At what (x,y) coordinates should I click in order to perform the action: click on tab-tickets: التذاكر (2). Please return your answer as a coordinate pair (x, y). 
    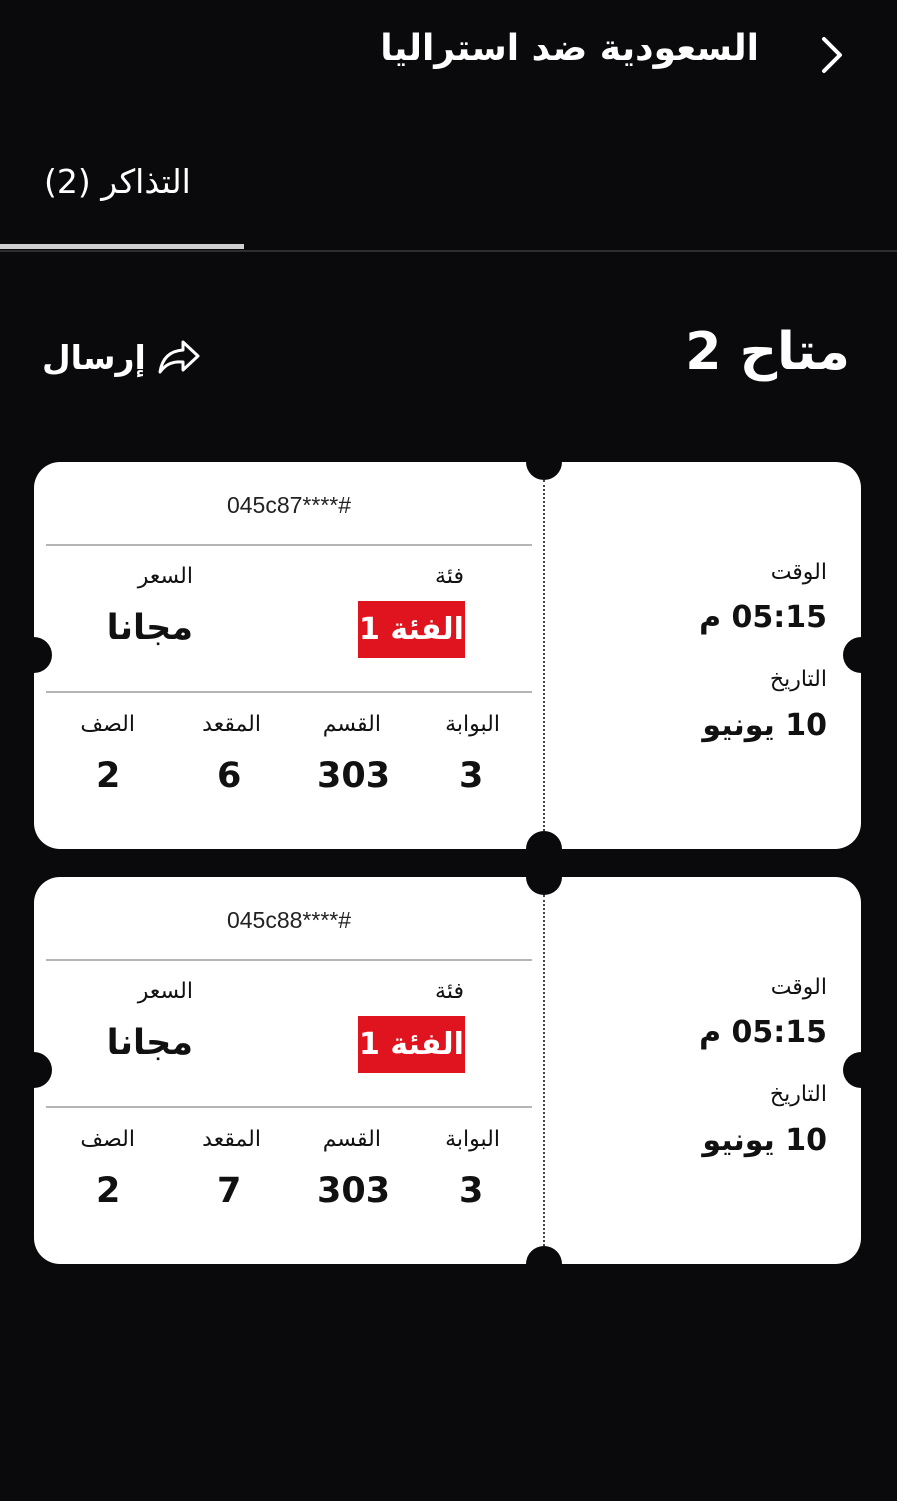
    Looking at the image, I should click on (122, 200).